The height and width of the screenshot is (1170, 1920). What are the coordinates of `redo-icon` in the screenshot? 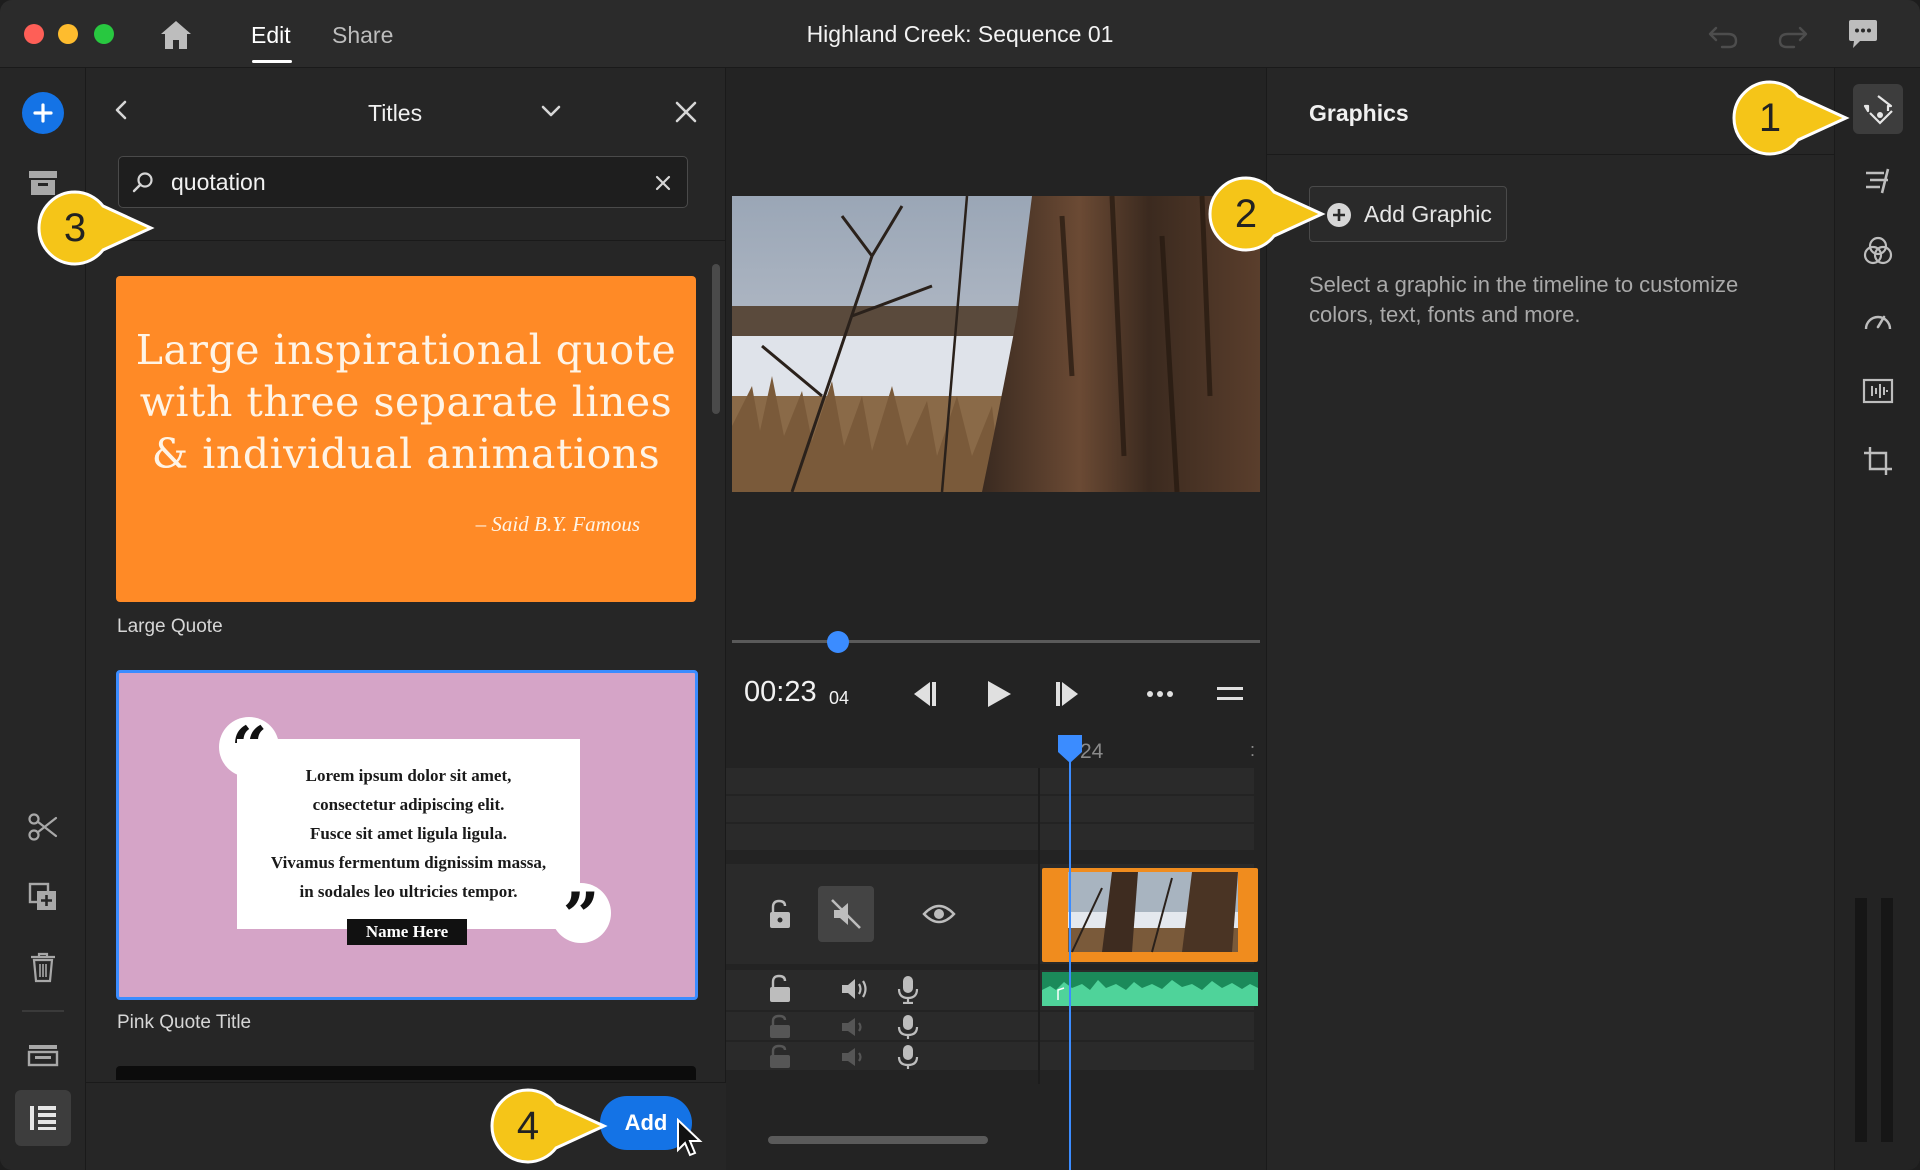 It's located at (1793, 35).